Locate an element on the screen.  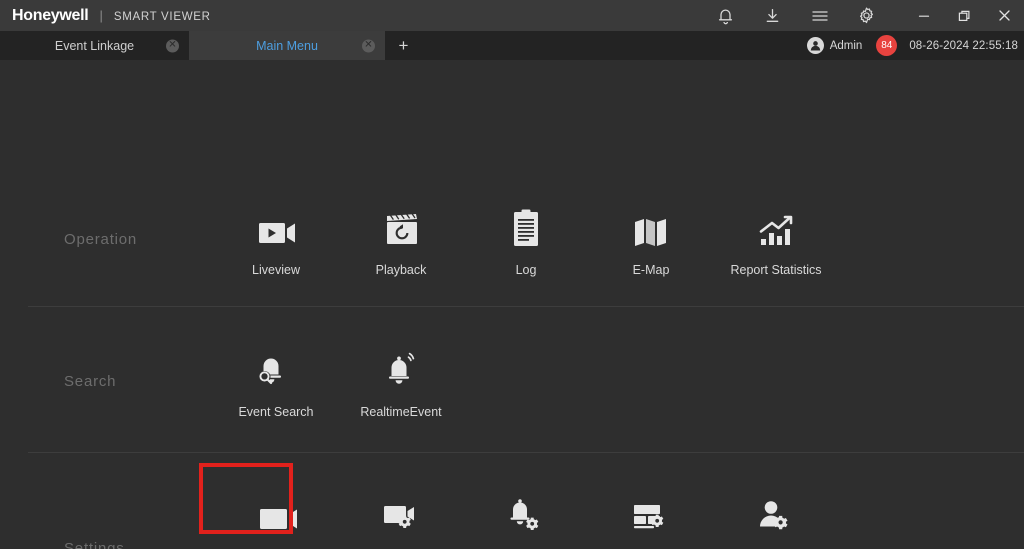
maximize-button is located at coordinates (964, 15).